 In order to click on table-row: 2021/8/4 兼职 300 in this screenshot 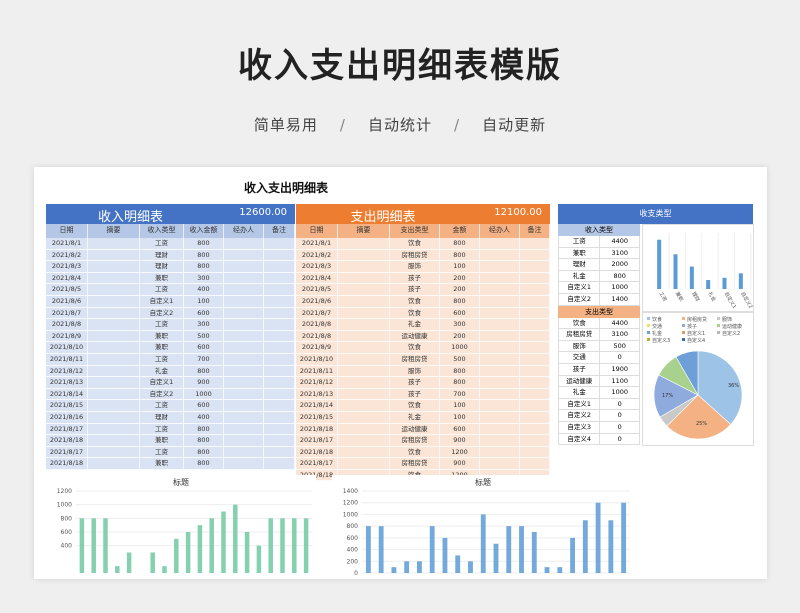, I will do `click(170, 278)`.